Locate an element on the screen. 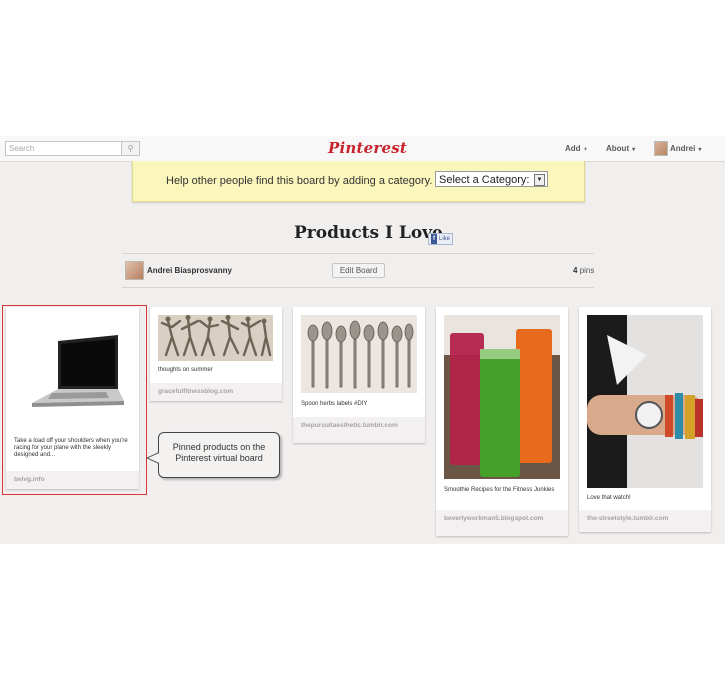  pin-source: gracefulfitnessblog.com is located at coordinates (216, 392).